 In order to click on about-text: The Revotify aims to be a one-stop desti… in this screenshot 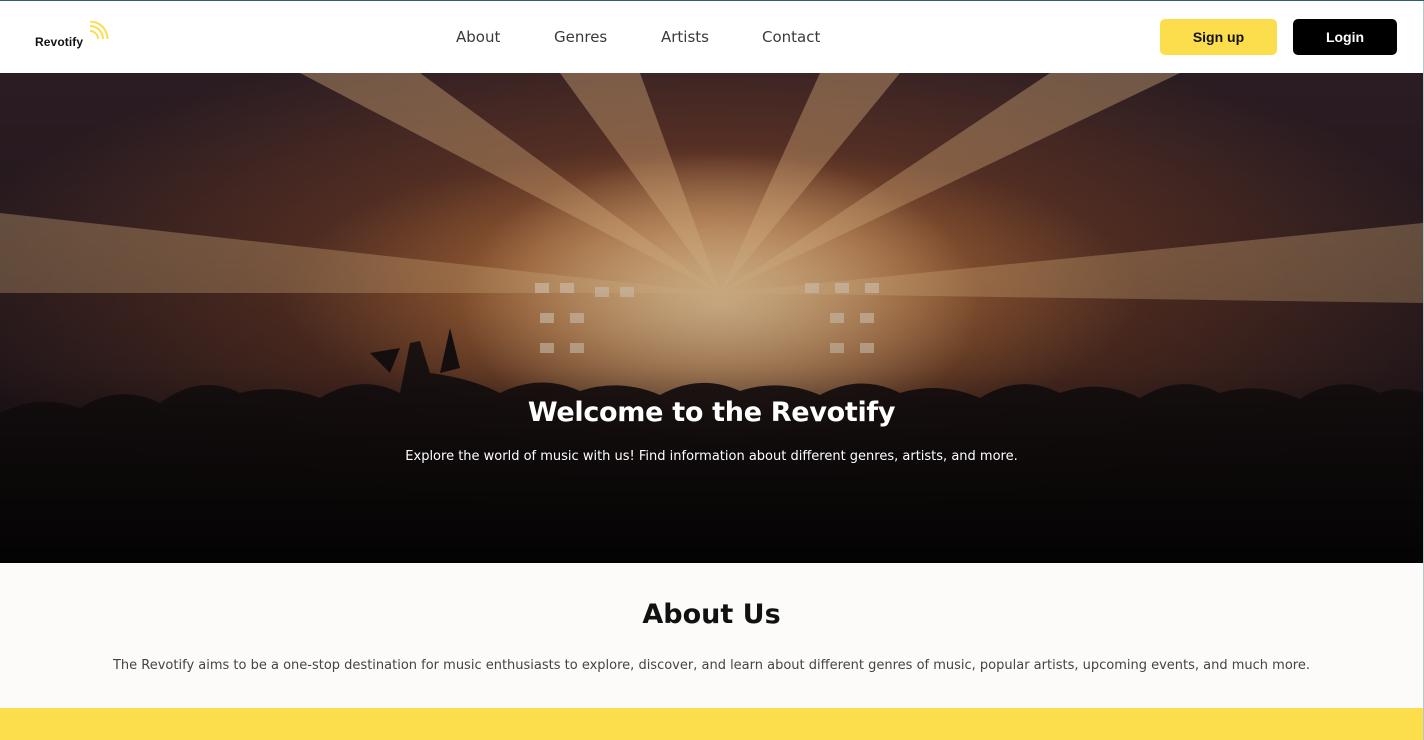, I will do `click(711, 665)`.